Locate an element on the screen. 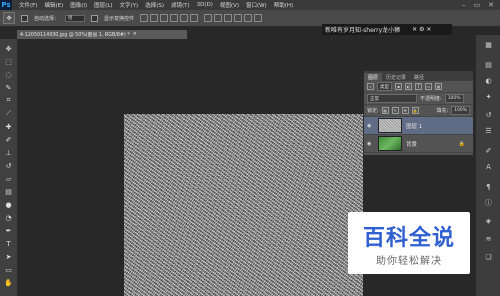  marquee-tool-icon: ⬚ is located at coordinates (8, 61).